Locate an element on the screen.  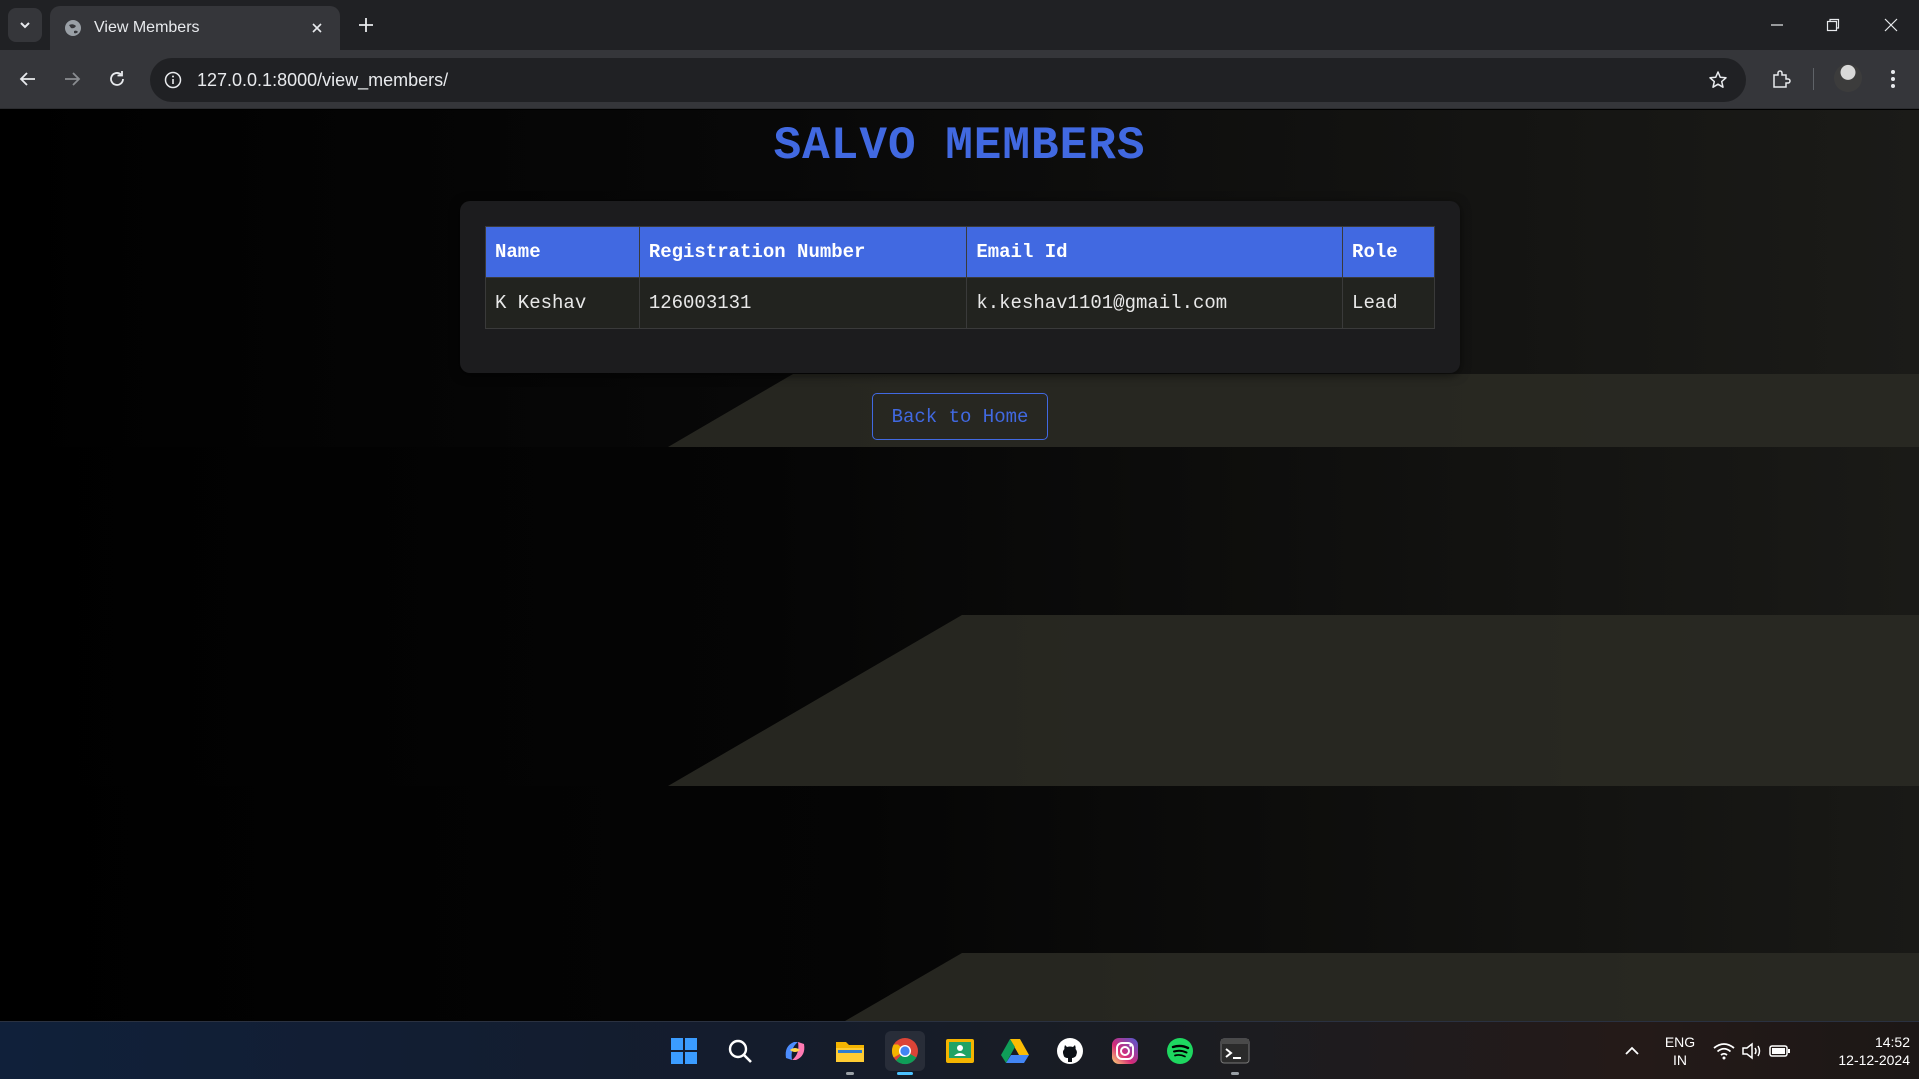
clock: 14:52 12-12-2024 is located at coordinates (1860, 1051).